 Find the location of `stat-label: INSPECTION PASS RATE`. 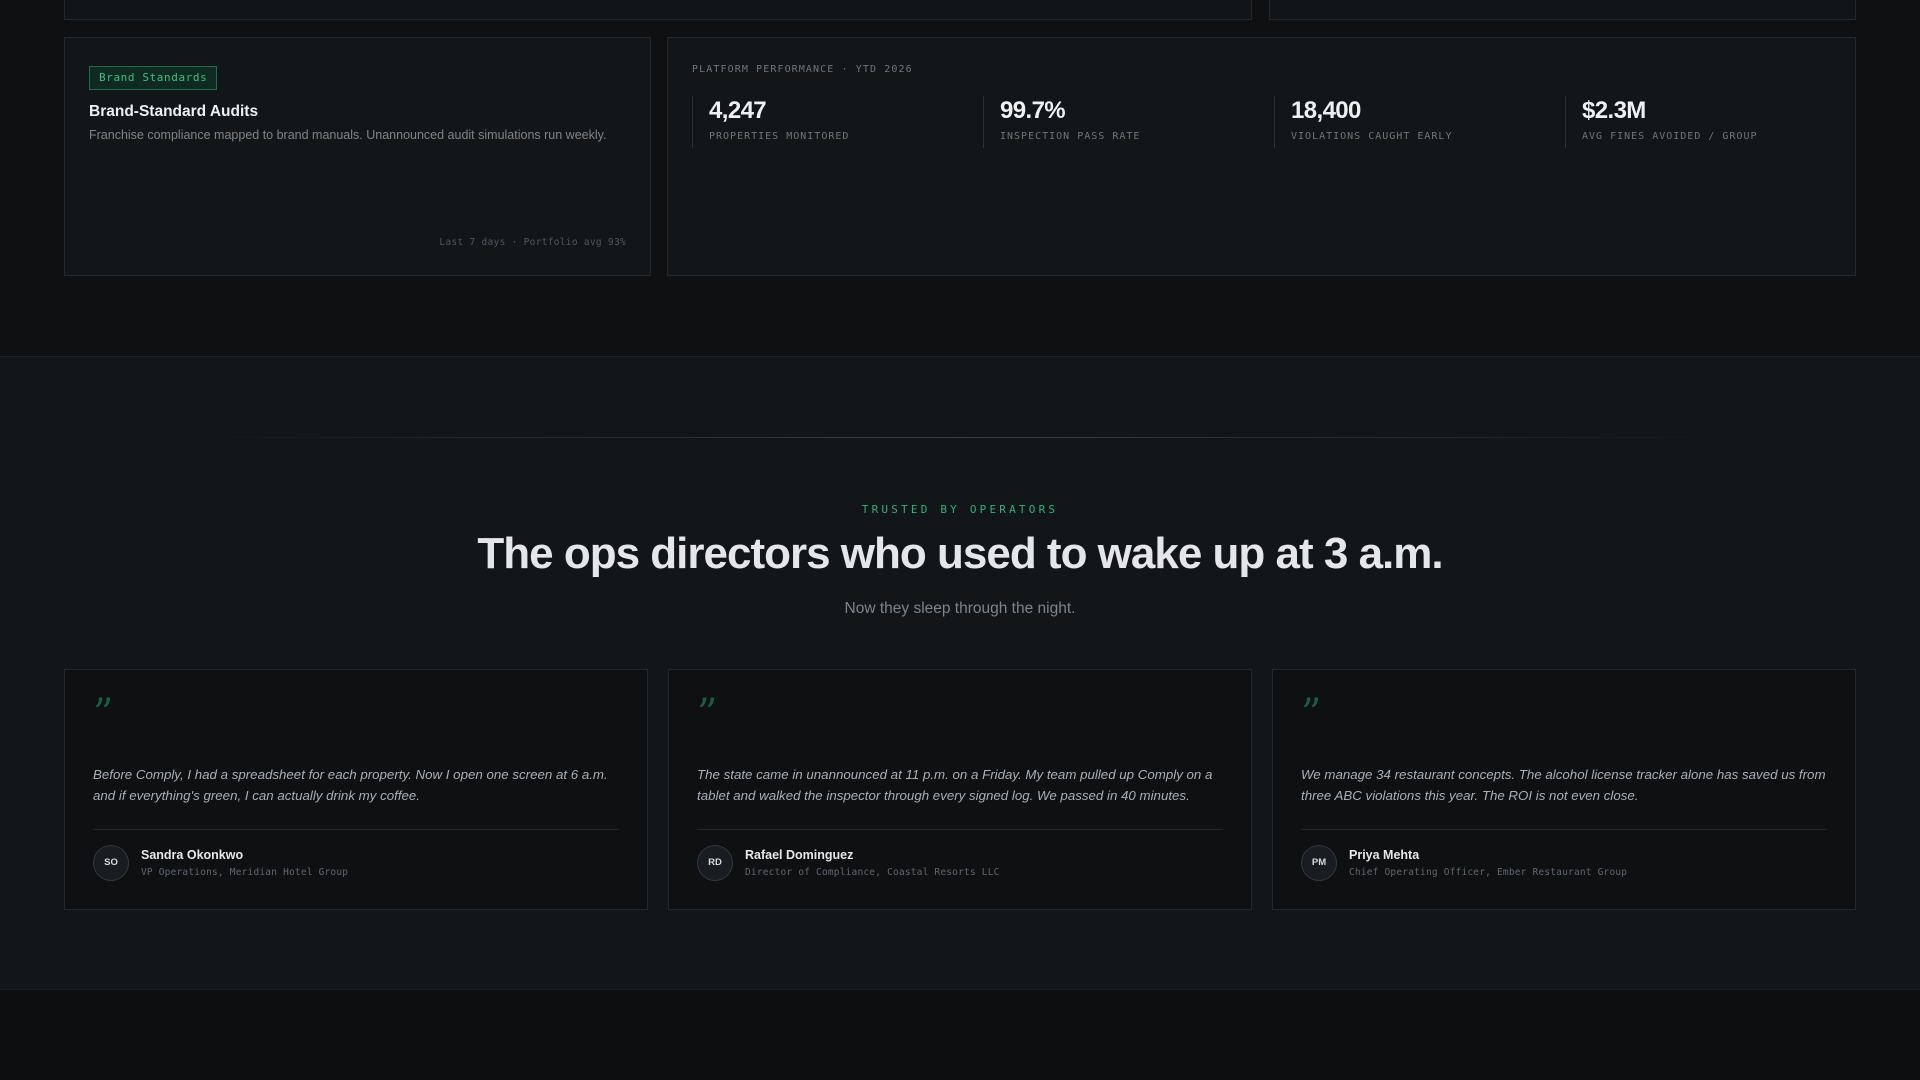

stat-label: INSPECTION PASS RATE is located at coordinates (1070, 136).